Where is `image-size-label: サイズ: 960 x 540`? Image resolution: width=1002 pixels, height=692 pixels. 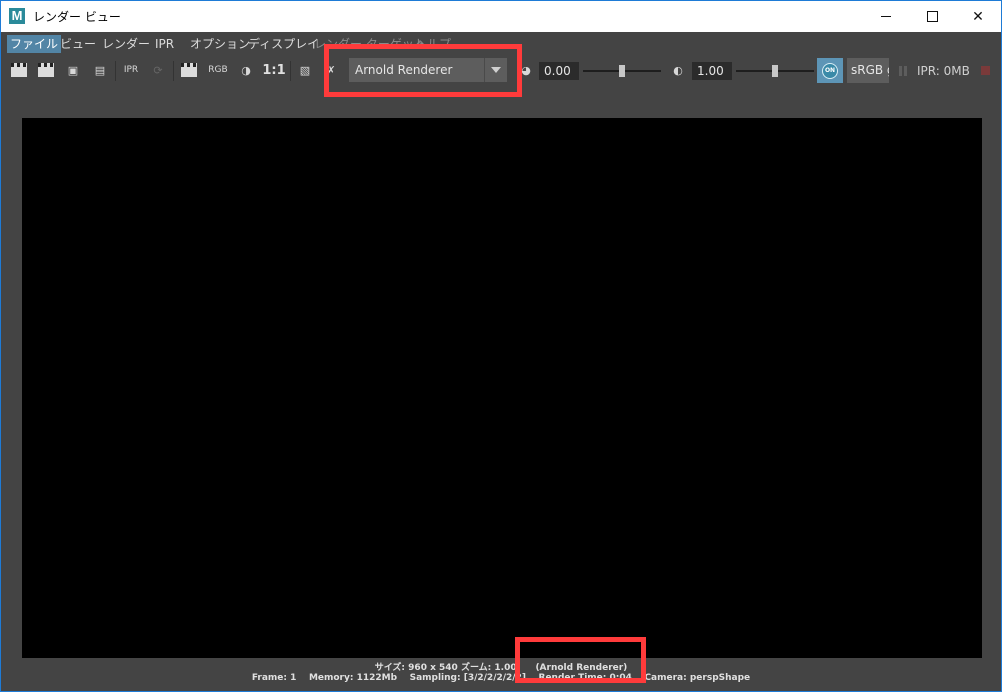
image-size-label: サイズ: 960 x 540 is located at coordinates (416, 668).